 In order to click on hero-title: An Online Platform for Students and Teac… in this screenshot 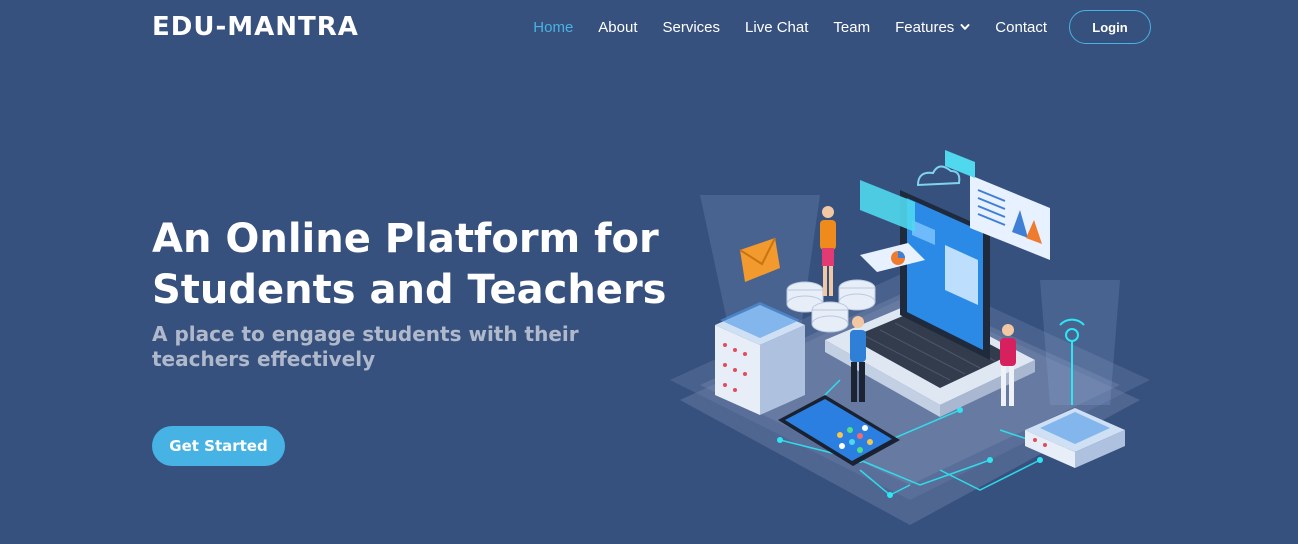, I will do `click(409, 265)`.